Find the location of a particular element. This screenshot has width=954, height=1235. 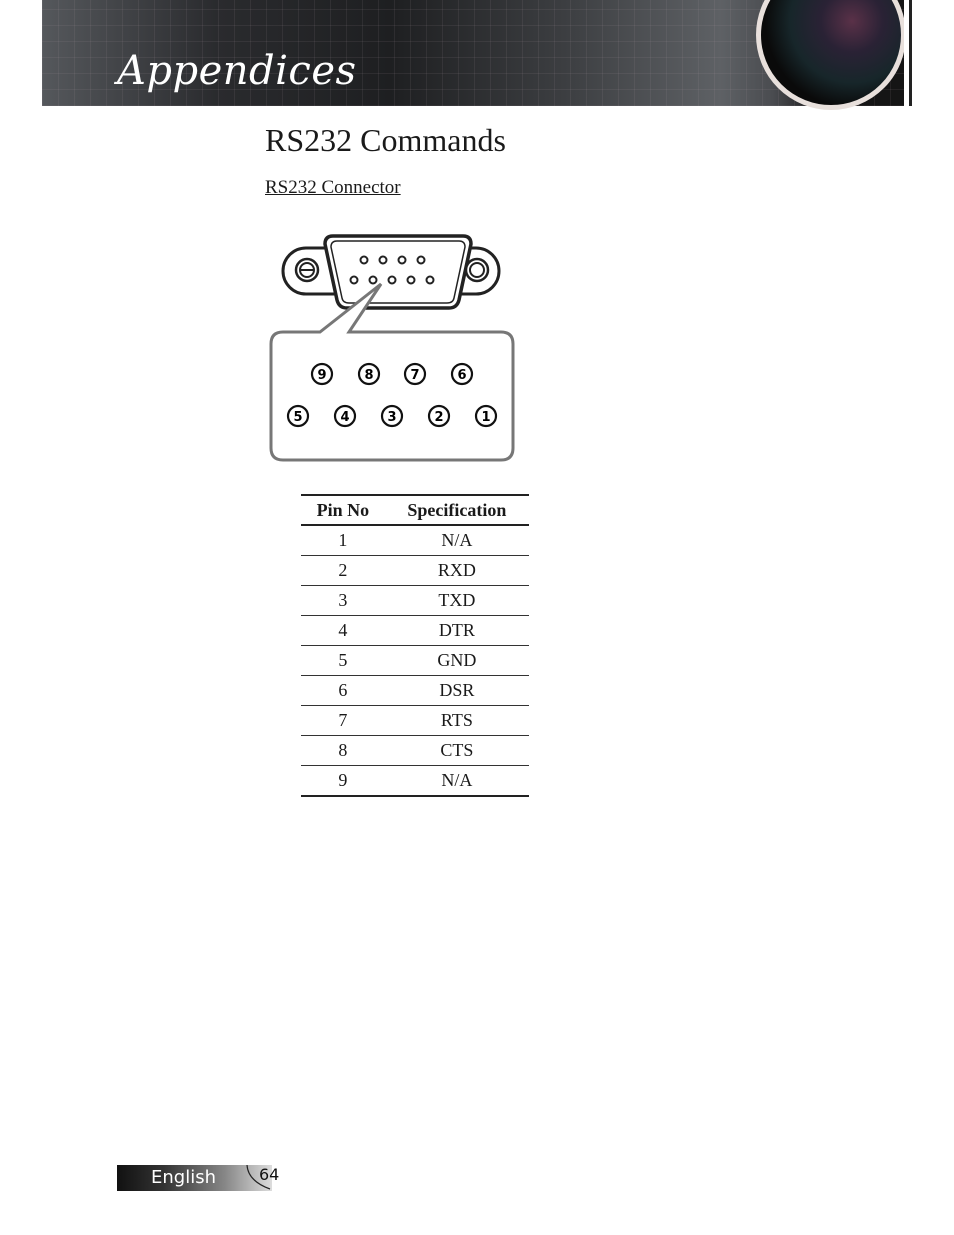

header-pin-no: Pin No is located at coordinates (343, 510).